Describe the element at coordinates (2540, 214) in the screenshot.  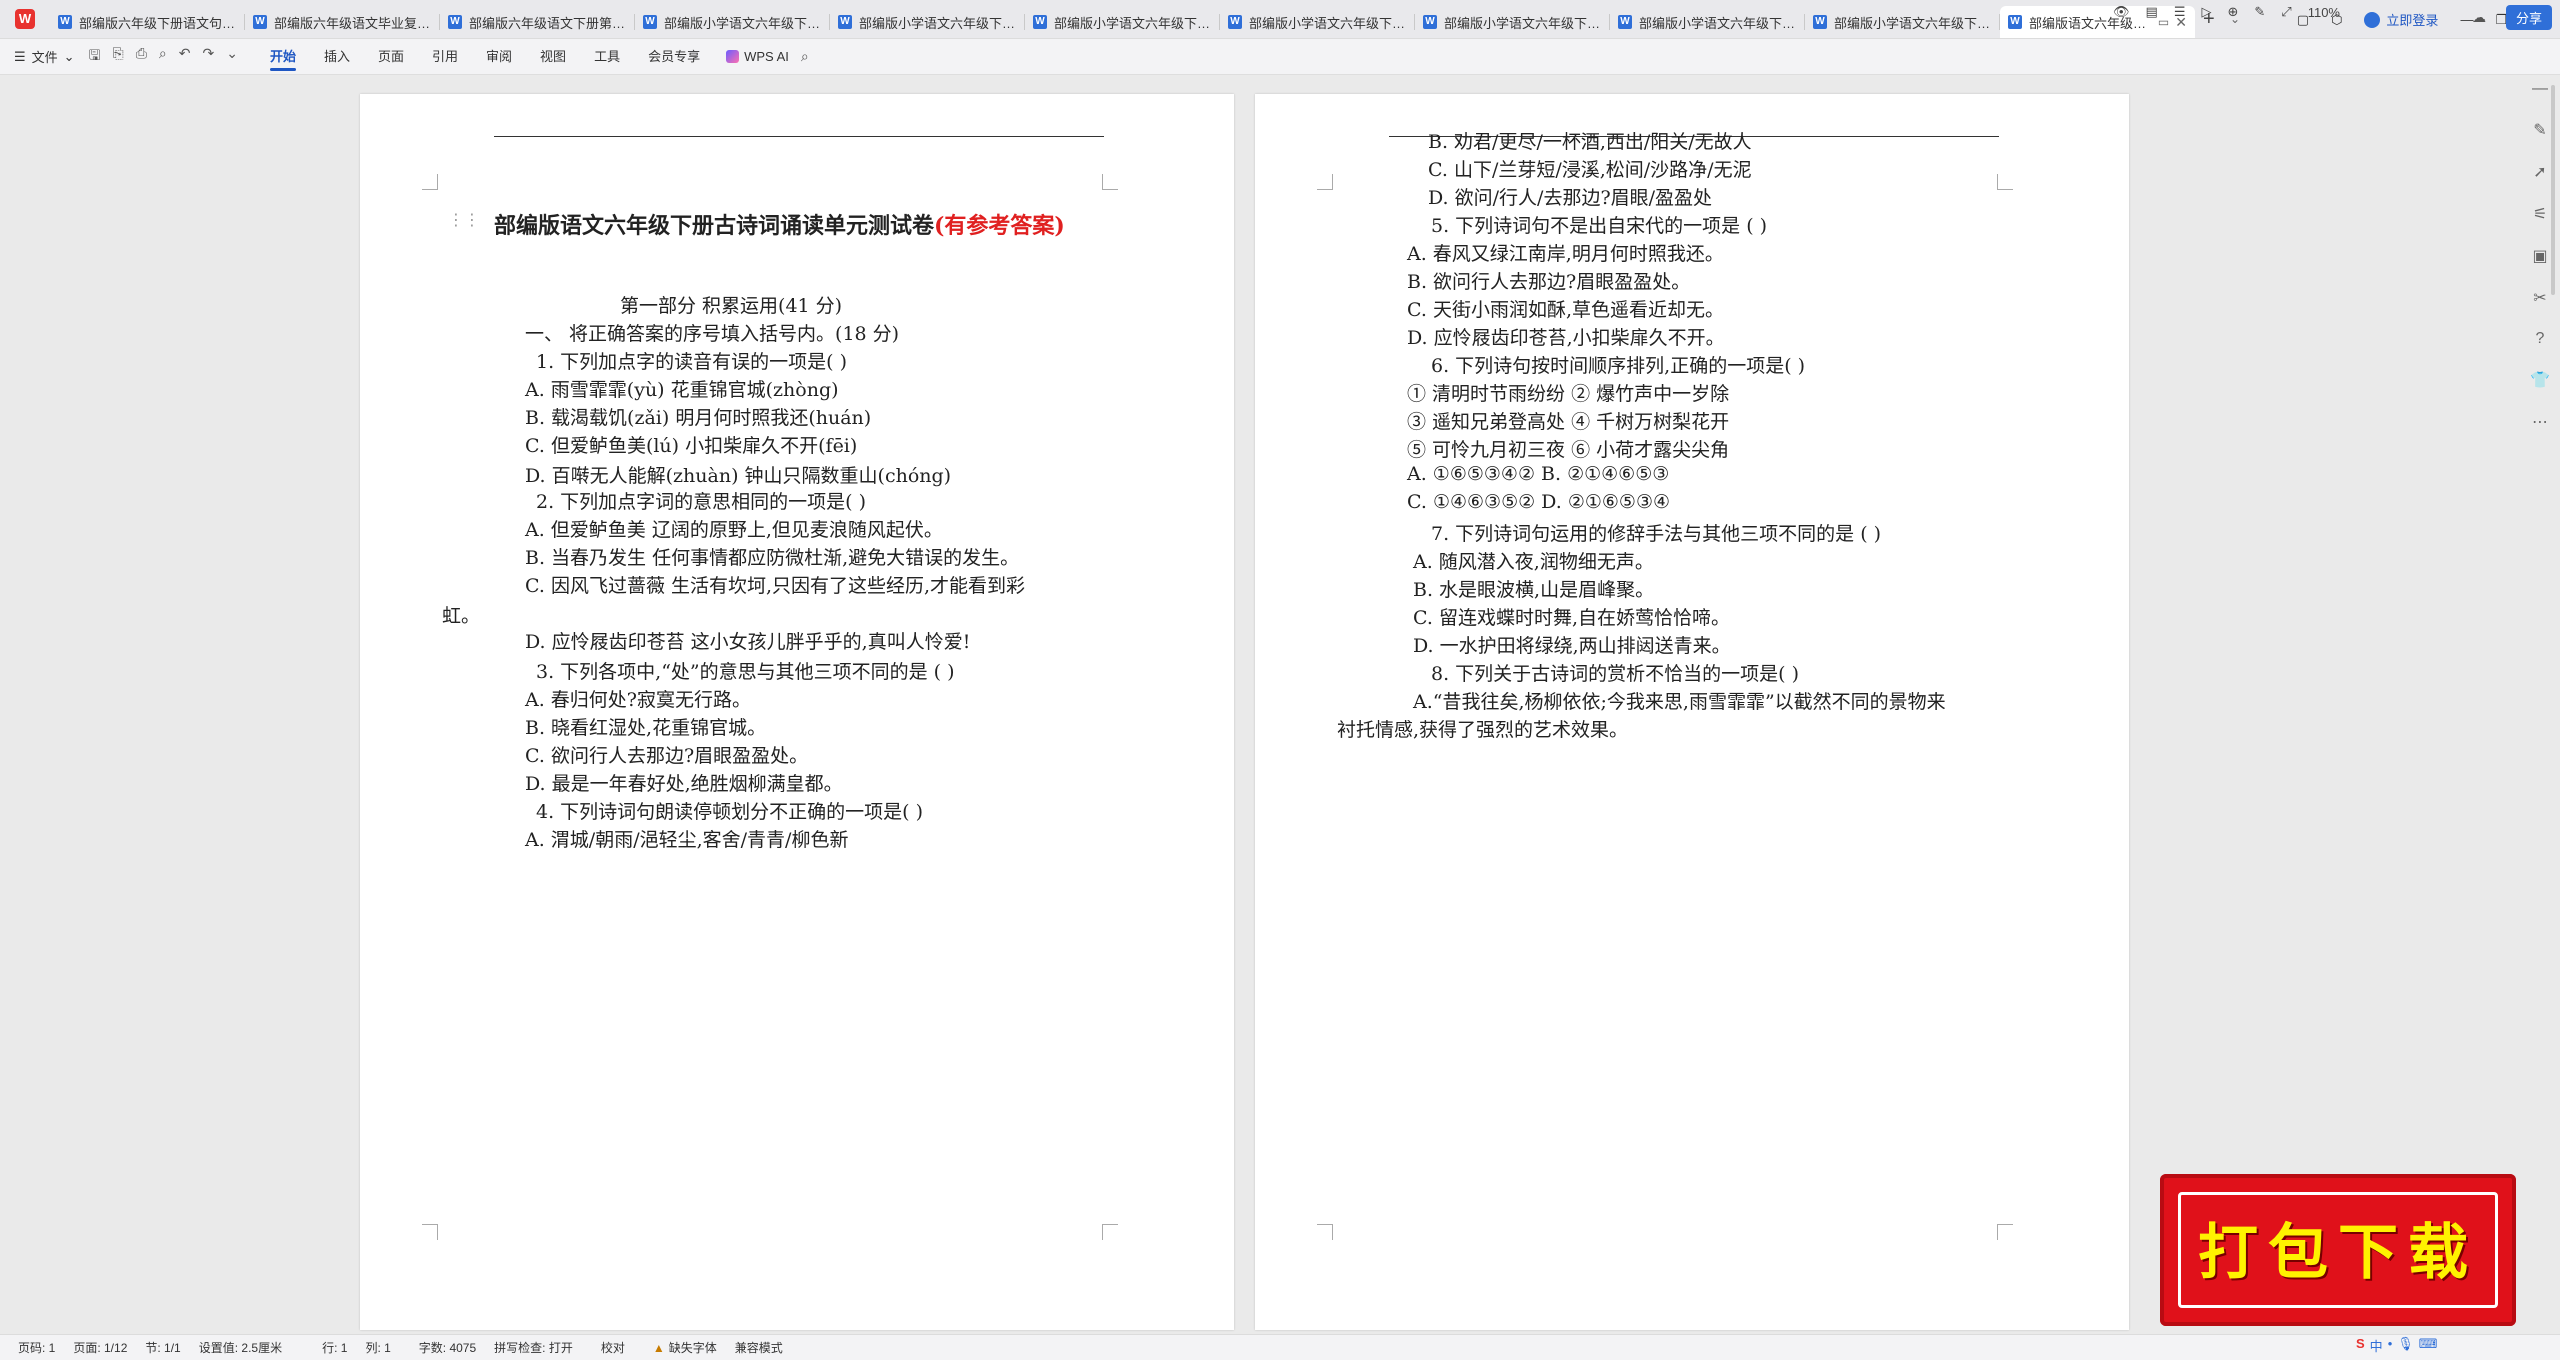
I see `adjust-icon: ⚟` at that location.